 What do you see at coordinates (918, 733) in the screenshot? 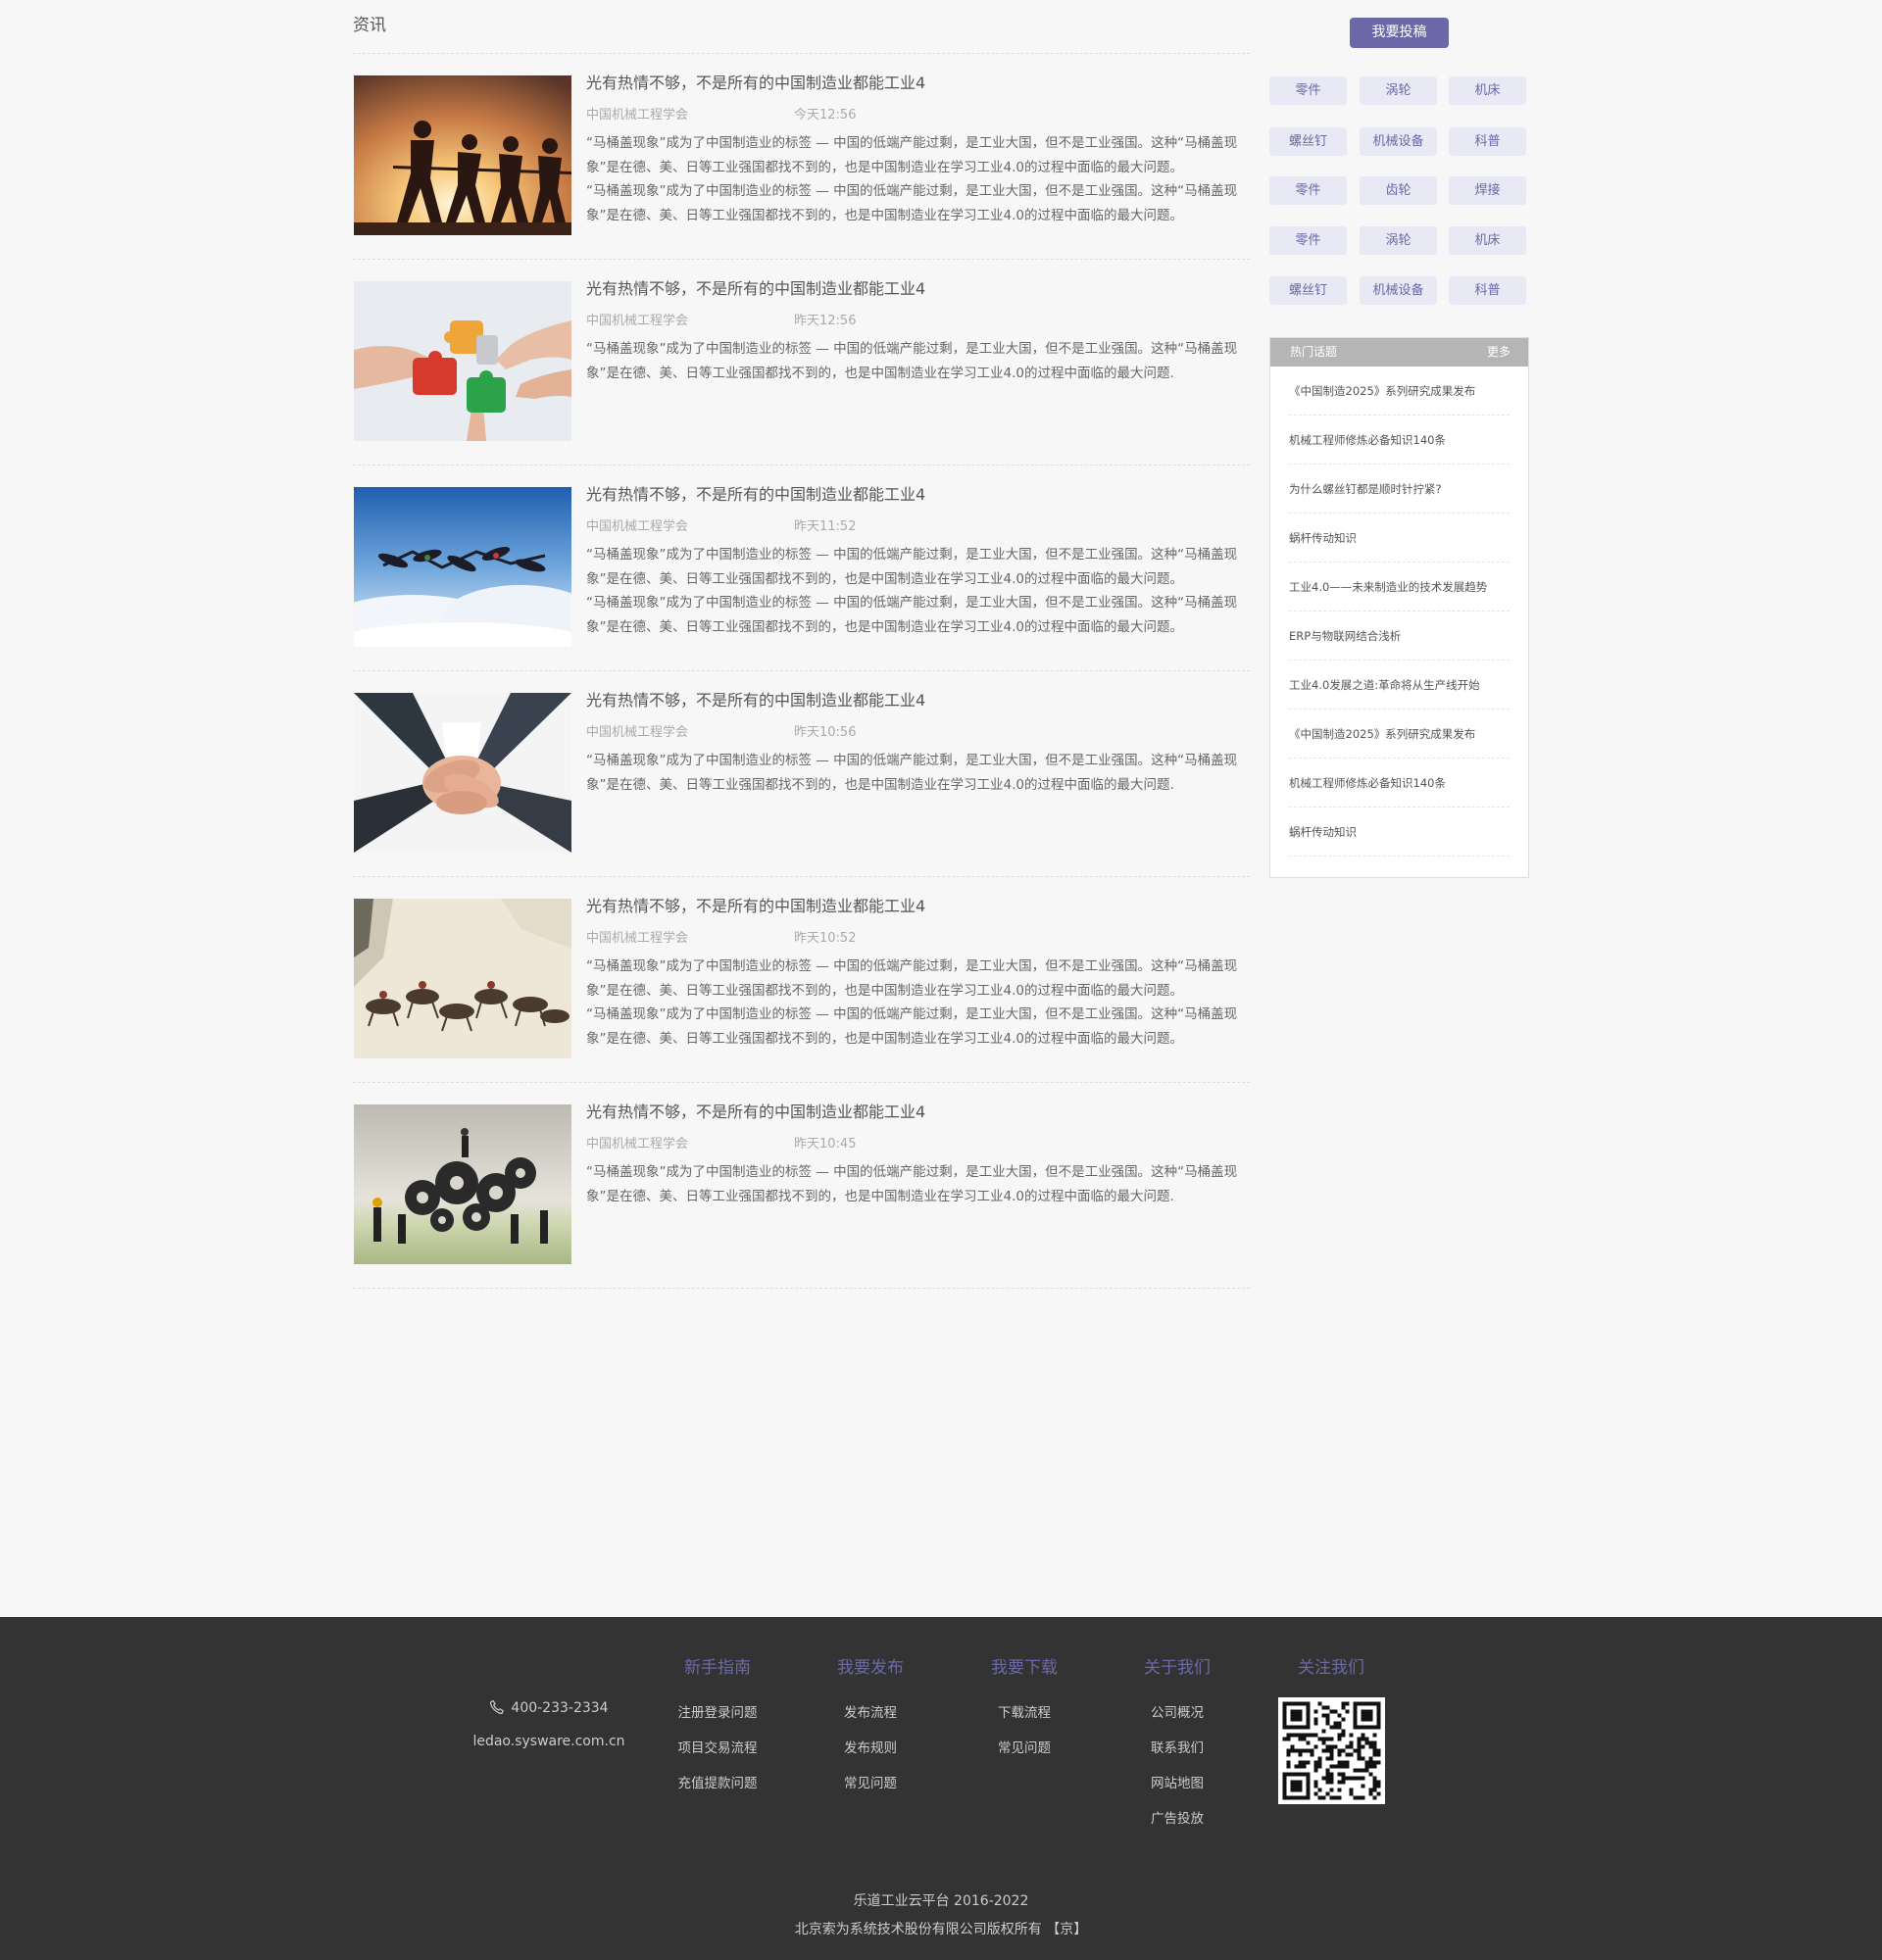
I see `article-meta: 中国机械工程学会 昨天10:56` at bounding box center [918, 733].